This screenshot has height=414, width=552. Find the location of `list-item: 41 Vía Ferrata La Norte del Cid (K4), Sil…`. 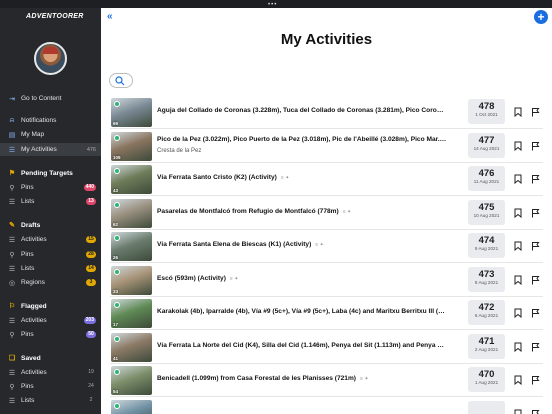

list-item: 41 Vía Ferrata La Norte del Cid (K4), Sil… is located at coordinates (326, 347).